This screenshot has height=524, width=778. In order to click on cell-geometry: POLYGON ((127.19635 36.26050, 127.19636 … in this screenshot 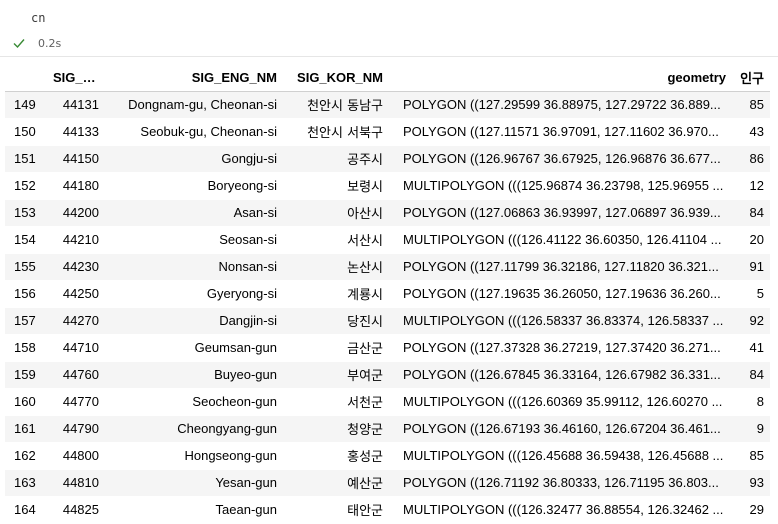, I will do `click(560, 294)`.